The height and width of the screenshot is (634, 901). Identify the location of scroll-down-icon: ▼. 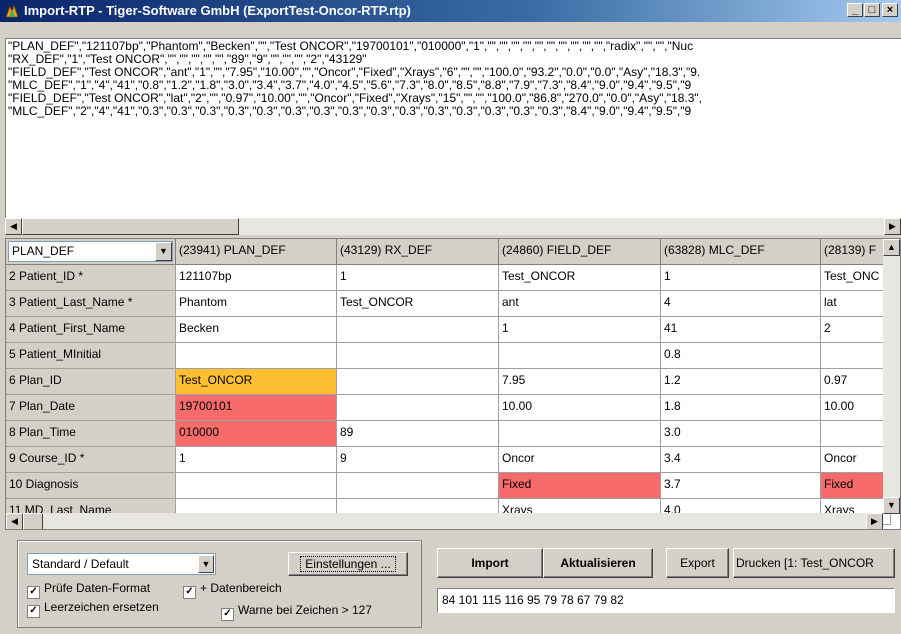
(891, 505).